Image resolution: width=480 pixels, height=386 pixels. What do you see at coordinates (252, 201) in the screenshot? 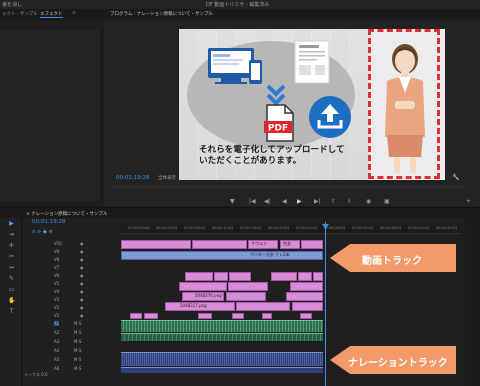
I see `step-back-icon: |◀` at bounding box center [252, 201].